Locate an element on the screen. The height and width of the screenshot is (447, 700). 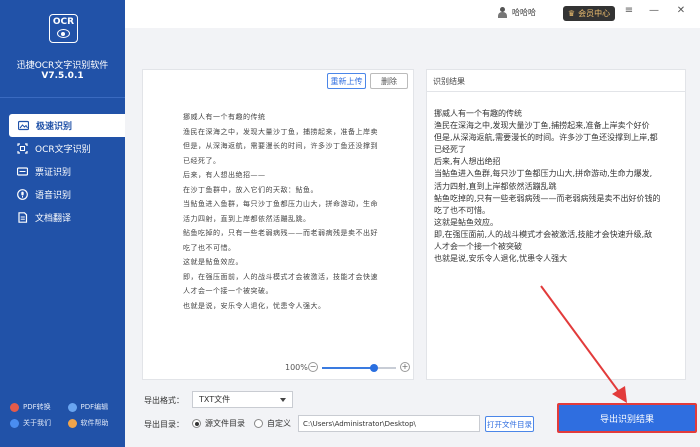
pdf-edit-icon is located at coordinates (72, 407).